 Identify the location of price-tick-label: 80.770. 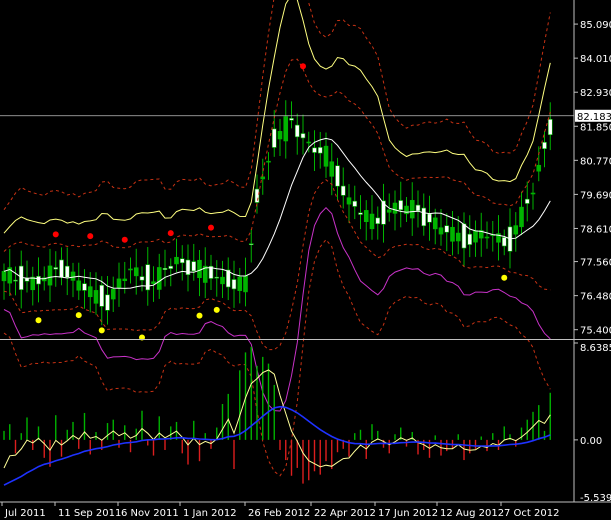
(595, 161).